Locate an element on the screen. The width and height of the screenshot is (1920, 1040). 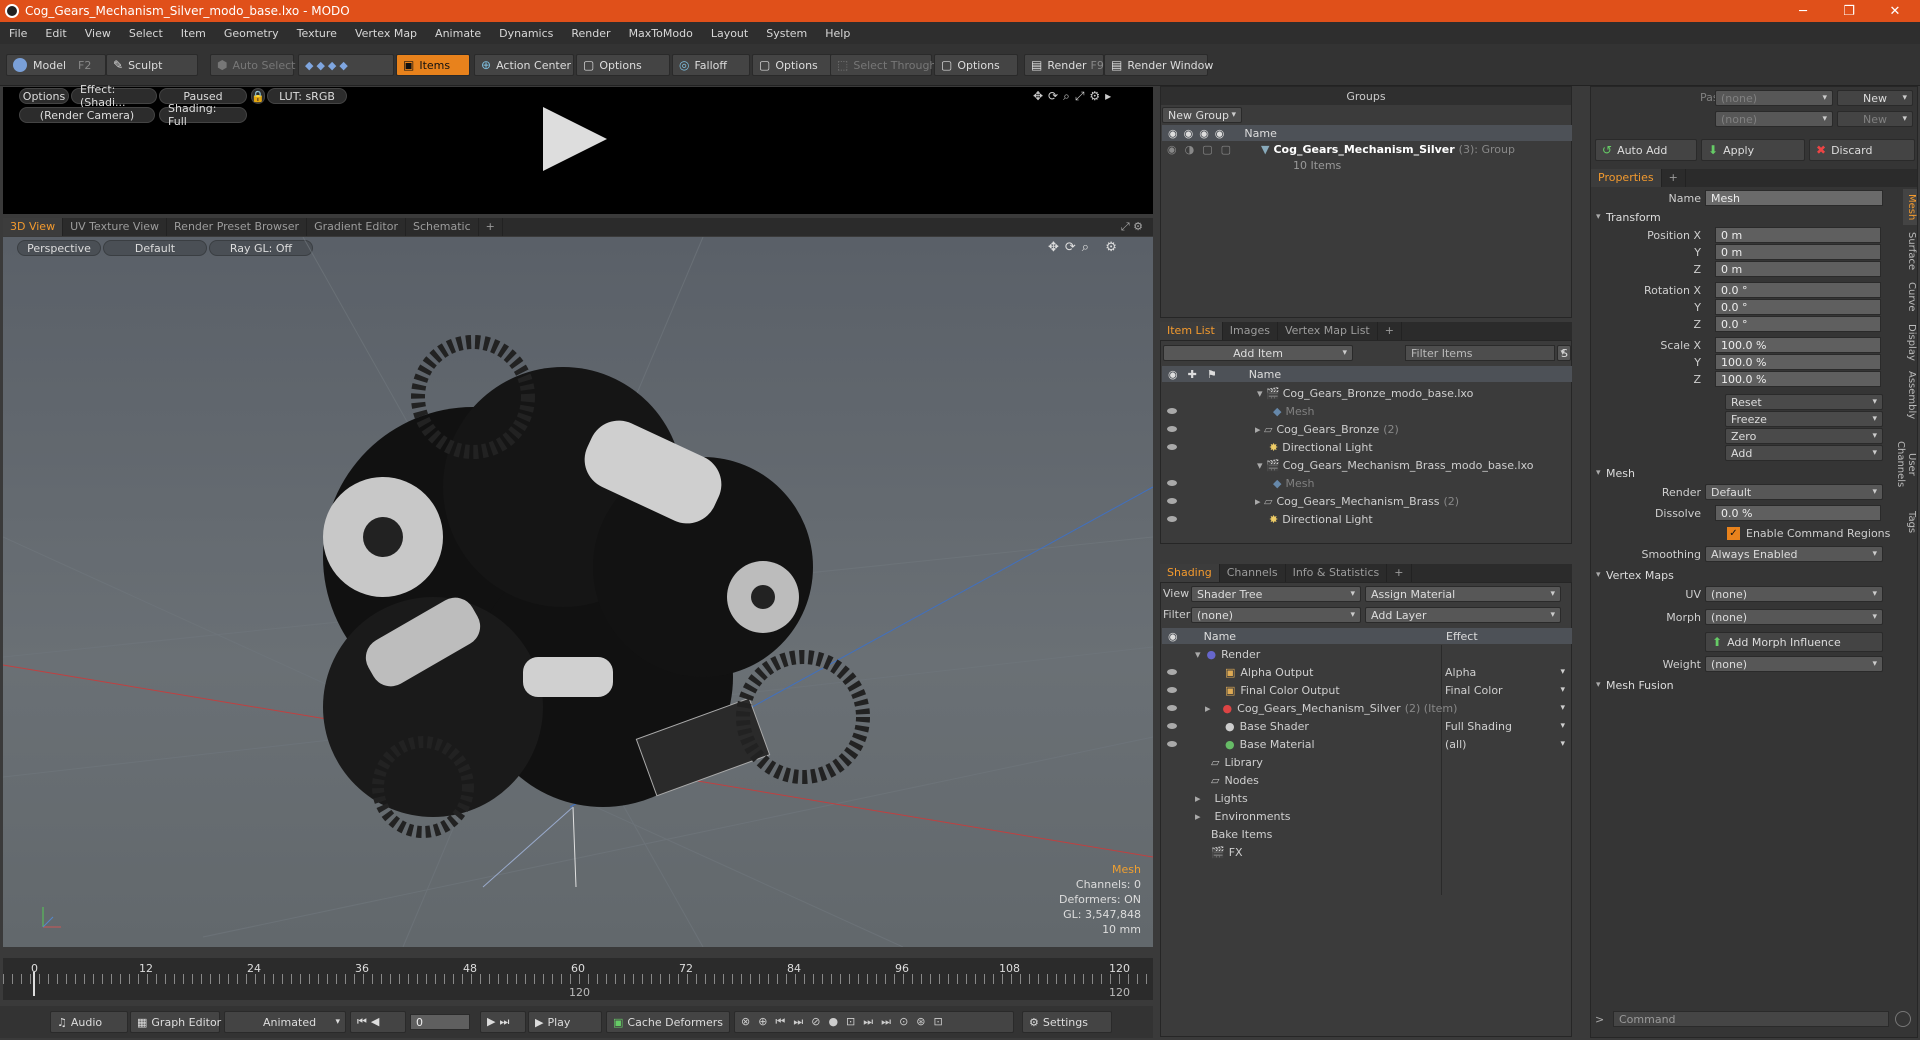
menu-edit: Edit is located at coordinates (55, 33).